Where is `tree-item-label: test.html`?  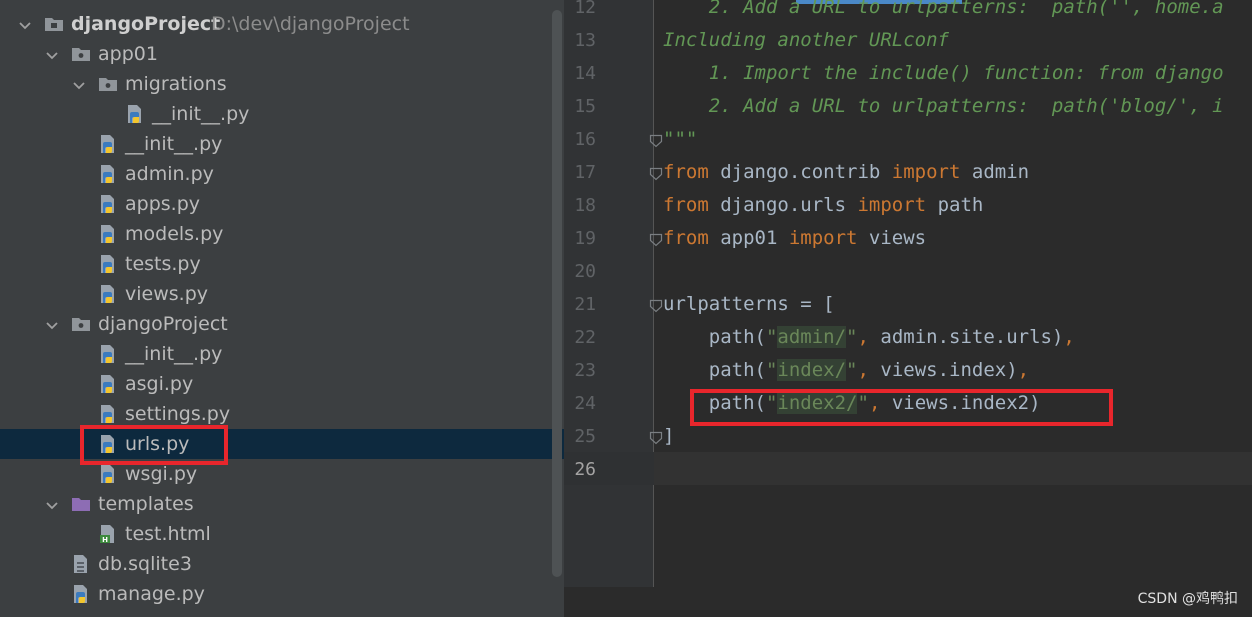 tree-item-label: test.html is located at coordinates (168, 534).